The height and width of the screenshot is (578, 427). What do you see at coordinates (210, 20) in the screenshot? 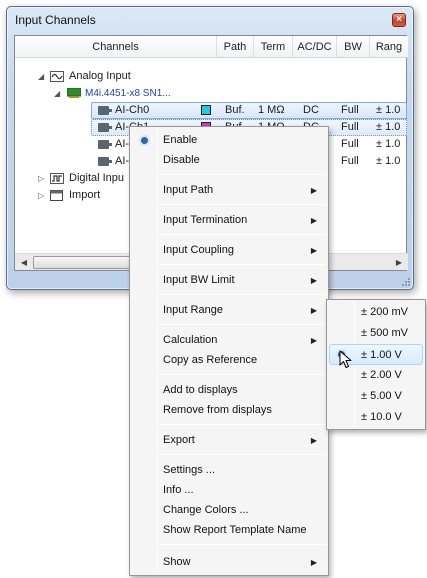
I see `title-bar: Input Channels ×` at bounding box center [210, 20].